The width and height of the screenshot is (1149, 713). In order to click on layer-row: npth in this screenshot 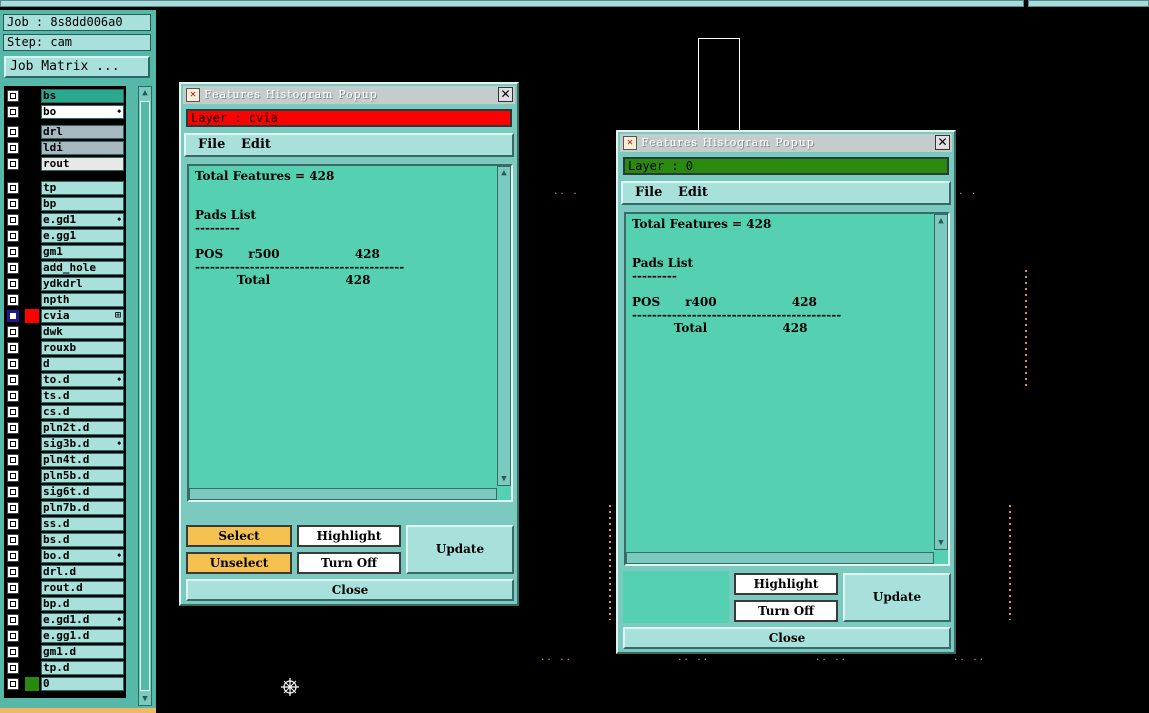, I will do `click(65, 300)`.